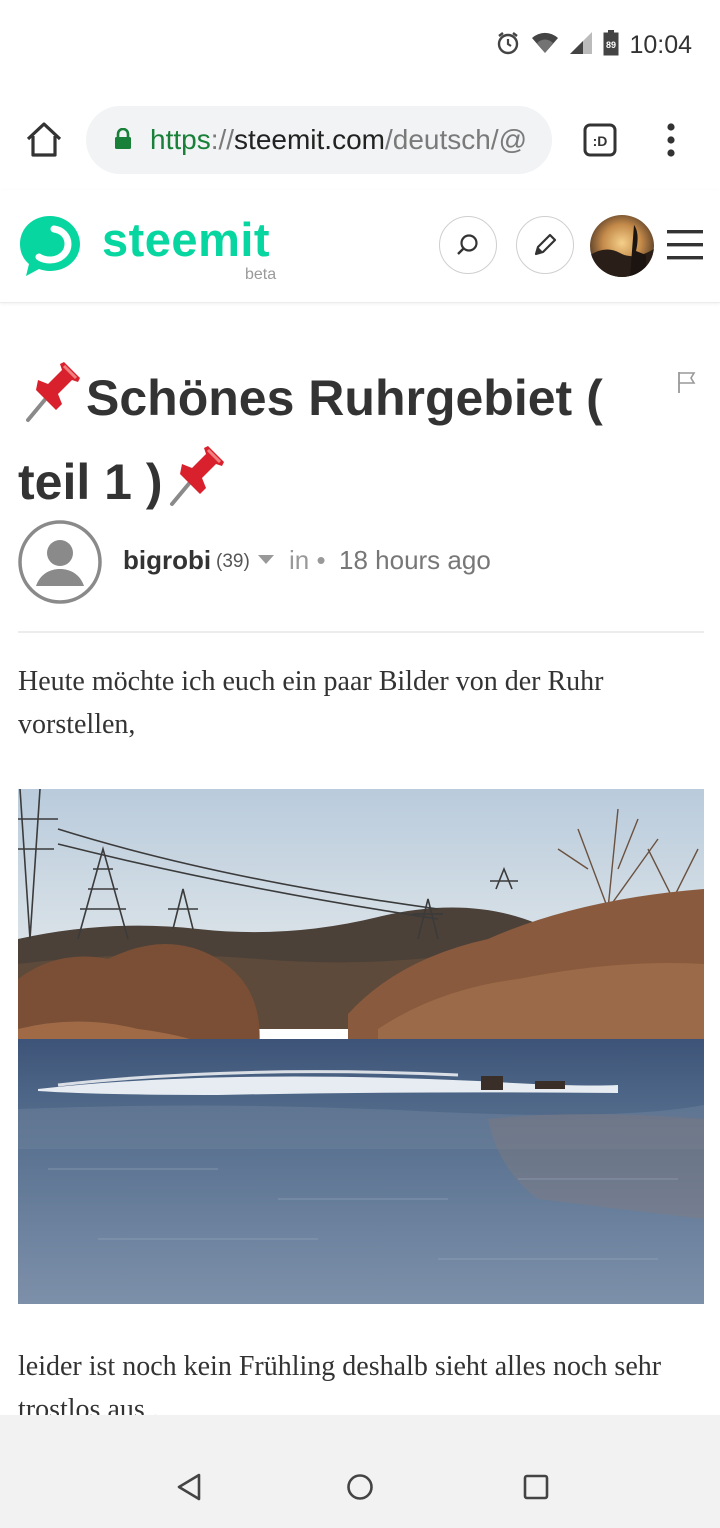 This screenshot has width=720, height=1528. What do you see at coordinates (593, 45) in the screenshot?
I see `status-icons: 89 10:04` at bounding box center [593, 45].